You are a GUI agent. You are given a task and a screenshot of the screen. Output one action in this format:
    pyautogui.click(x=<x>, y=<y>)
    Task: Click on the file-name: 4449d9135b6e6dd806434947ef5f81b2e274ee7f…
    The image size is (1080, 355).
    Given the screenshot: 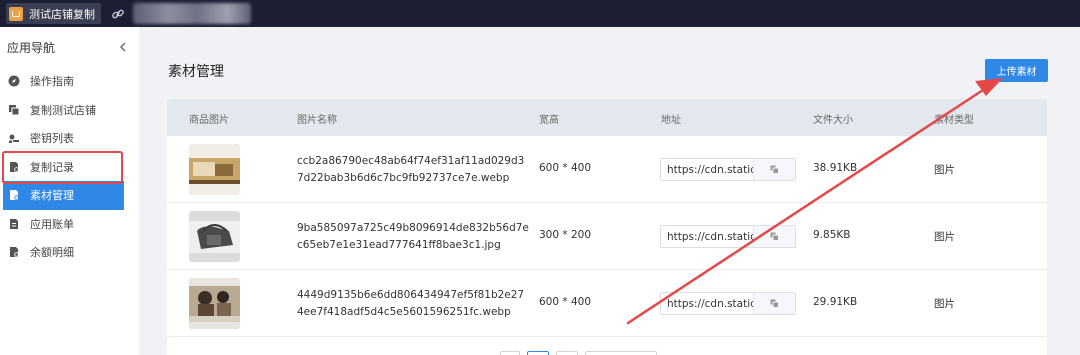 What is the action you would take?
    pyautogui.click(x=411, y=303)
    